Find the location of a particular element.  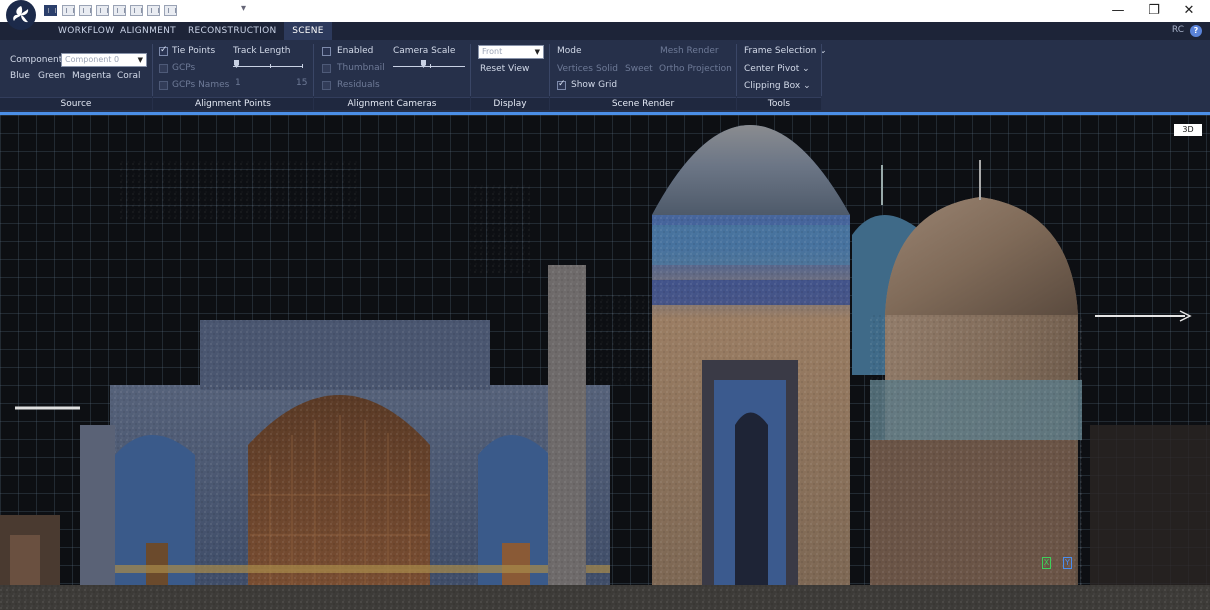

sweet-option: Sweet is located at coordinates (639, 69).